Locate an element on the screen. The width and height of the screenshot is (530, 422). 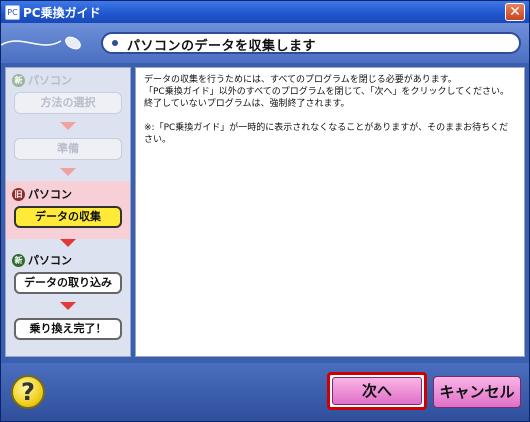
step-complete: 乗り換え完了！ is located at coordinates (68, 329).